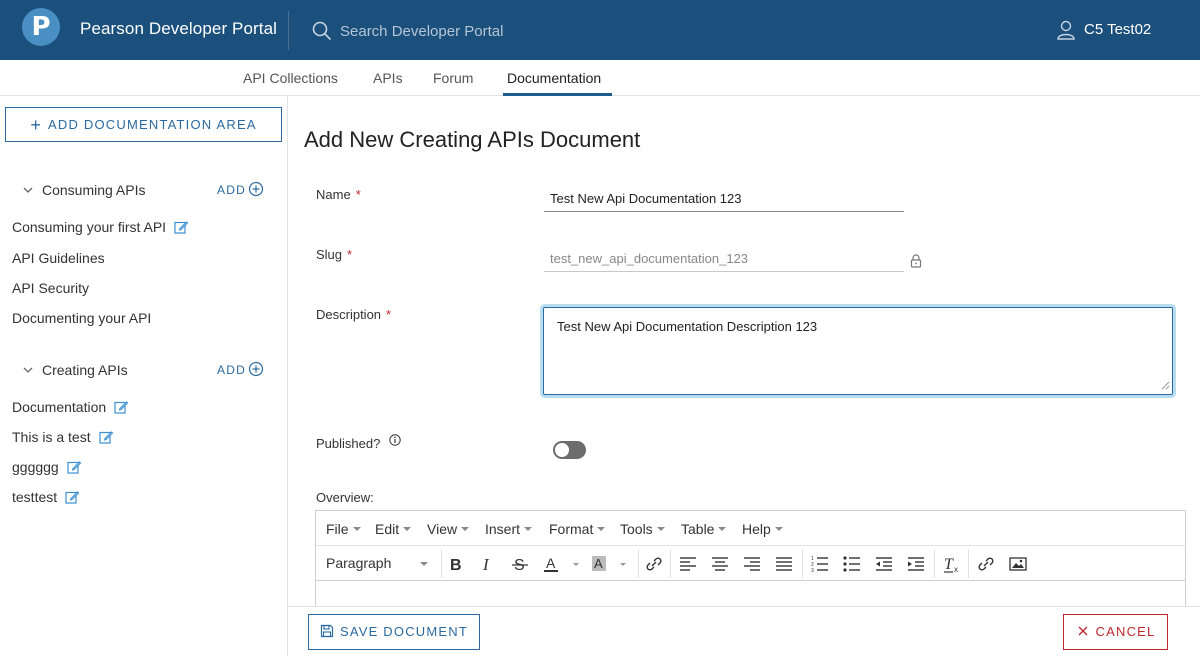 This screenshot has width=1200, height=656. I want to click on menu-label: Insert, so click(503, 529).